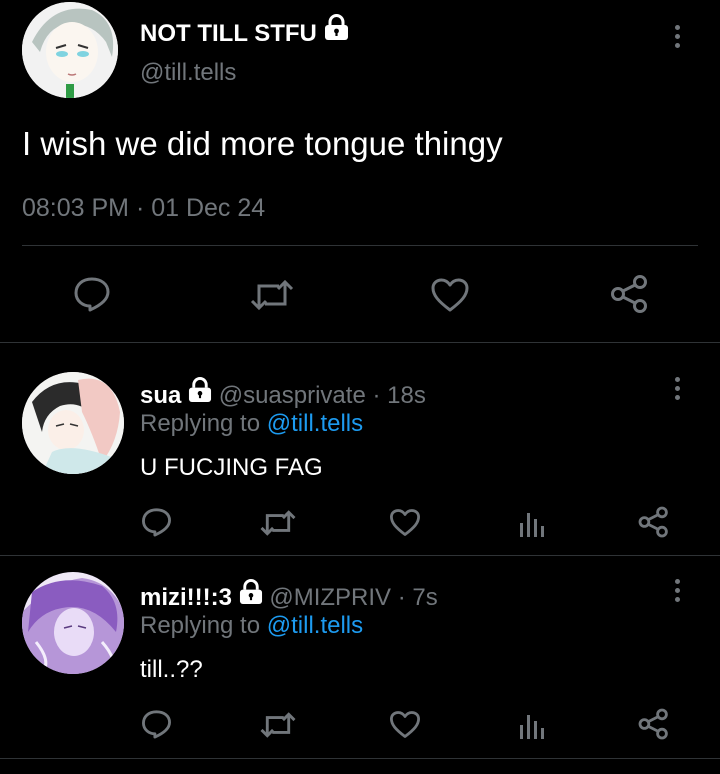 The width and height of the screenshot is (720, 774). I want to click on main-timestamp: 08:03 PM · 01 Dec 24, so click(144, 208).